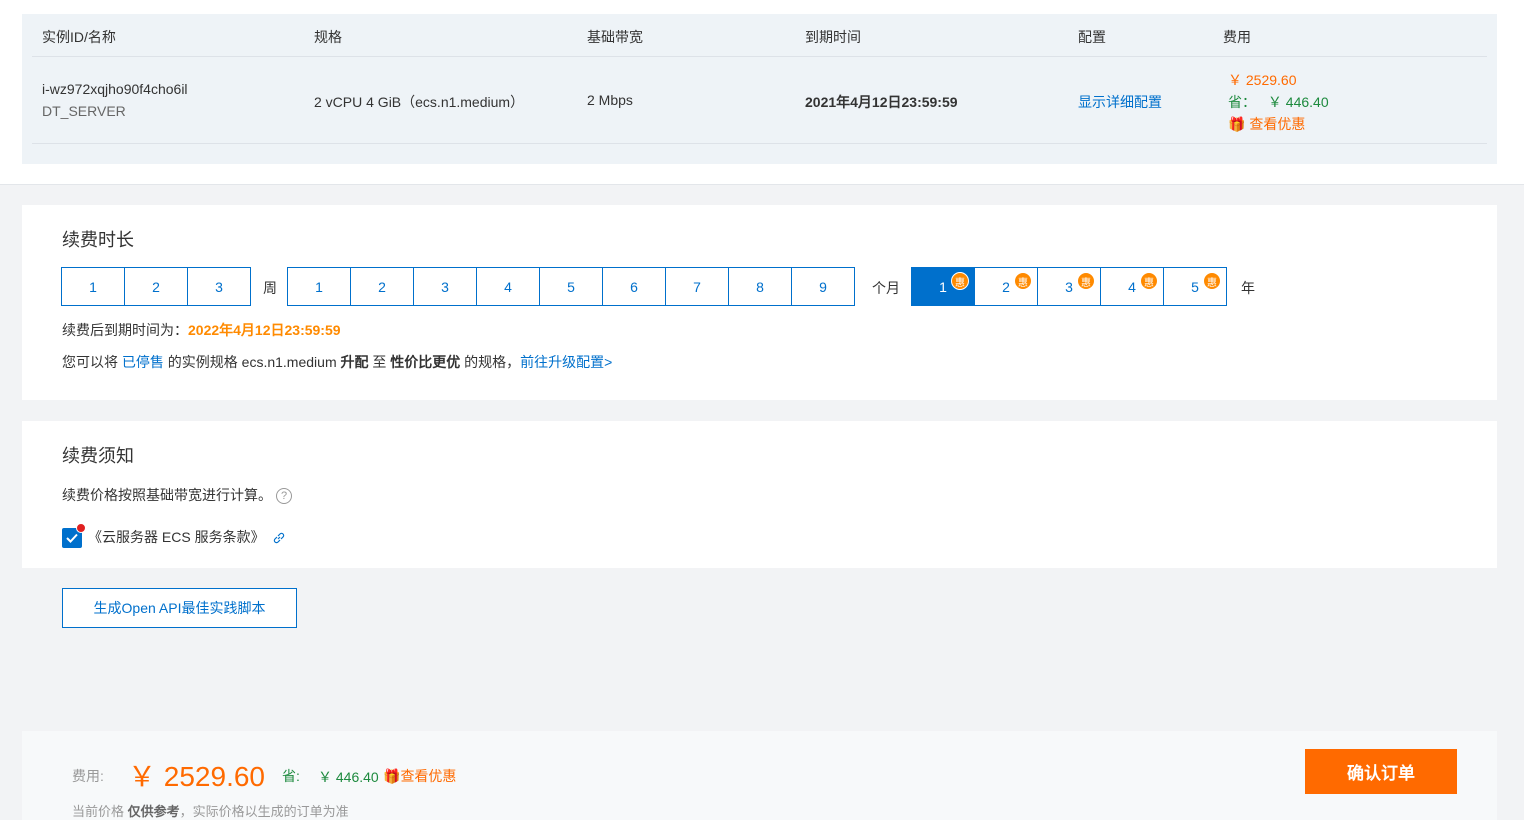 This screenshot has width=1524, height=820. Describe the element at coordinates (319, 286) in the screenshot. I see `month-option-1: 1` at that location.